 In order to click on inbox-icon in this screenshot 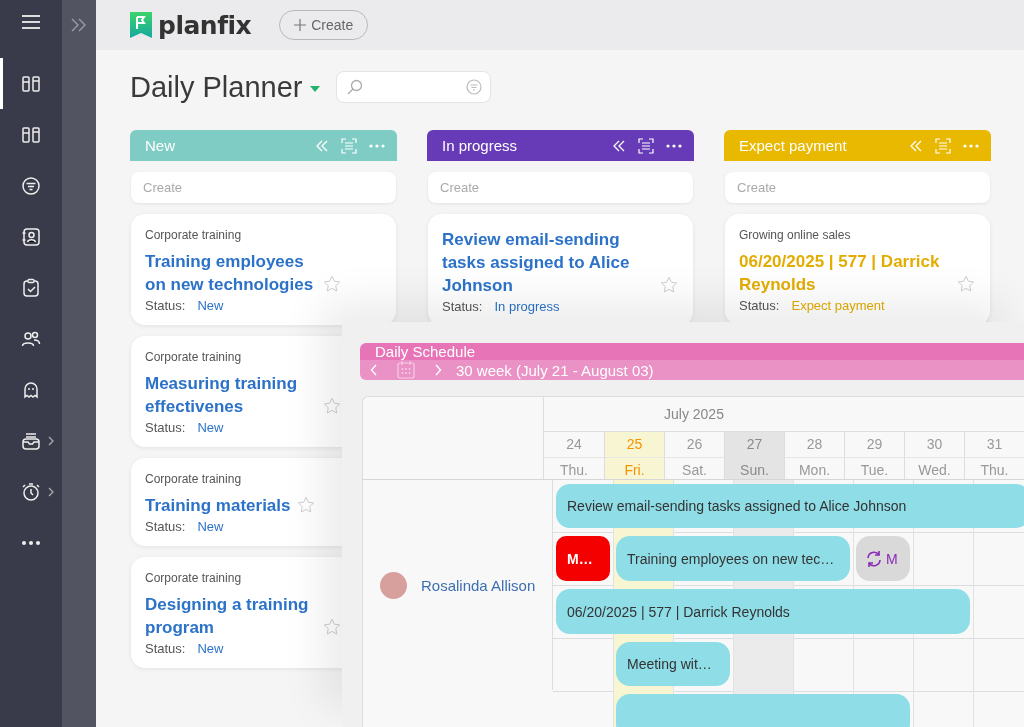, I will do `click(31, 440)`.